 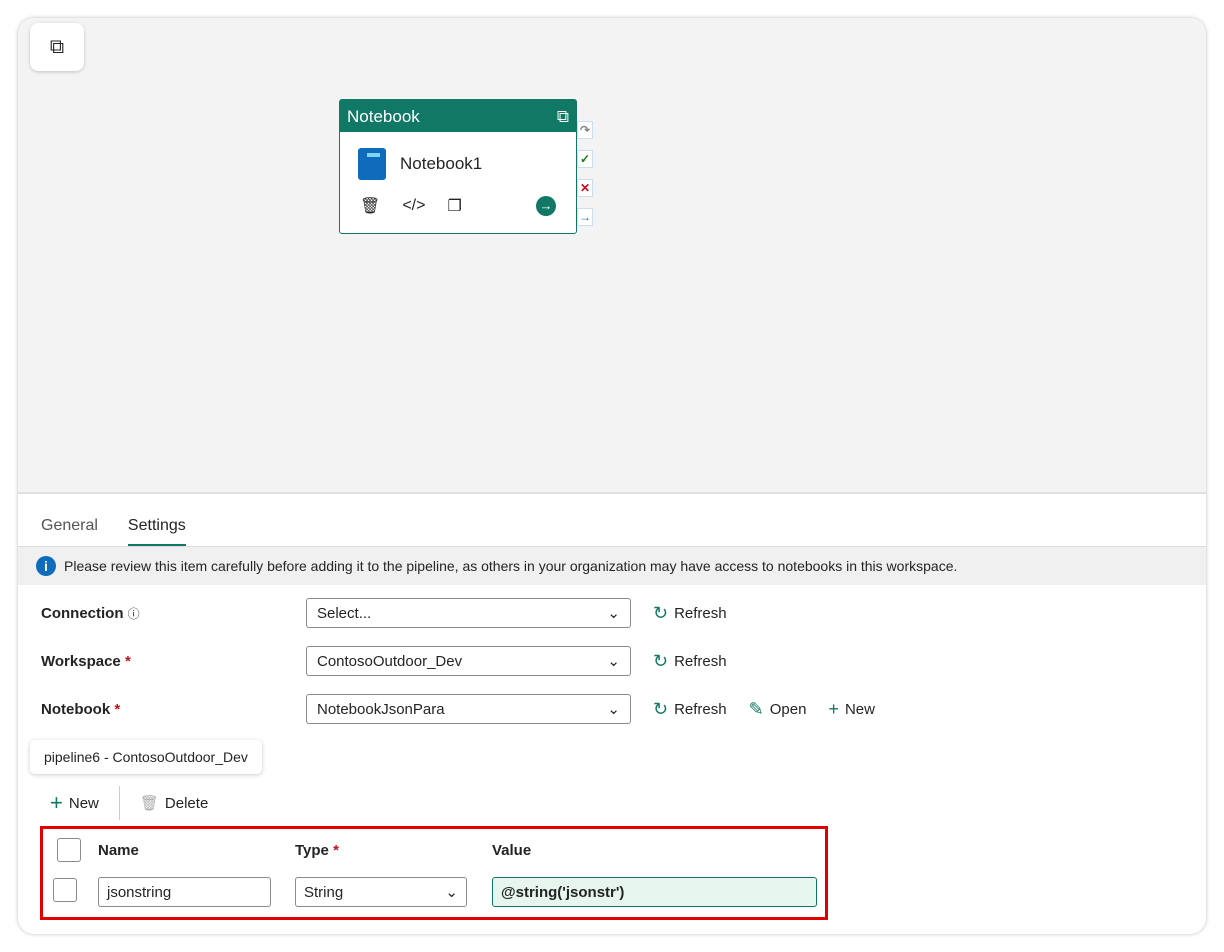 I want to click on notebook-activity: Notebook ⧉ Notebook1 🗑 </> ❐ →, so click(x=458, y=166).